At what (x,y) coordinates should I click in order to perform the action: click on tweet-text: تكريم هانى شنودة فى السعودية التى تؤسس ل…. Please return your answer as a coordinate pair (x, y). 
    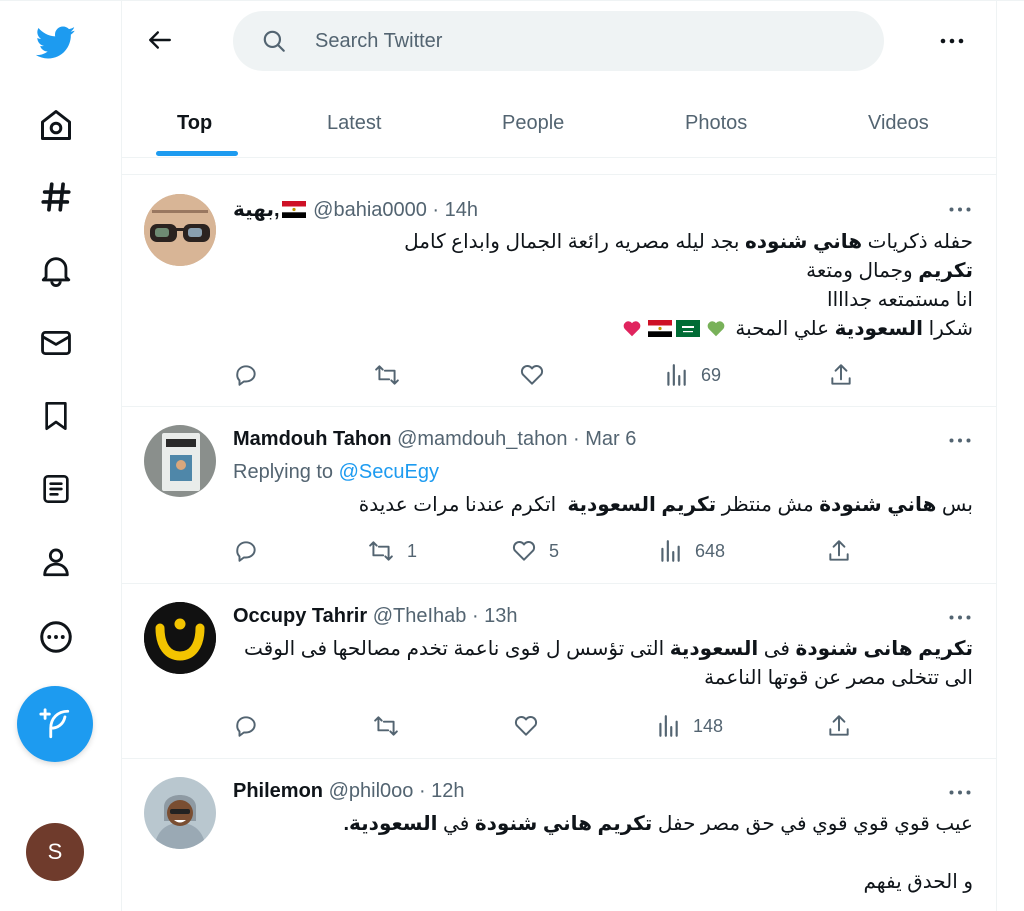
    Looking at the image, I should click on (603, 664).